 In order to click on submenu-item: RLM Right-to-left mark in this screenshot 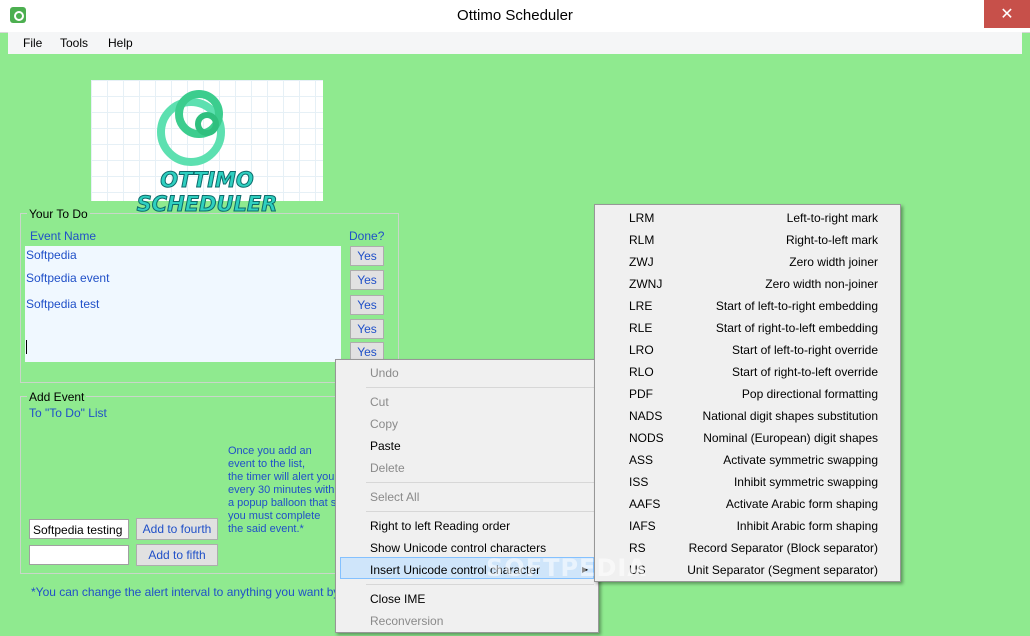, I will do `click(747, 244)`.